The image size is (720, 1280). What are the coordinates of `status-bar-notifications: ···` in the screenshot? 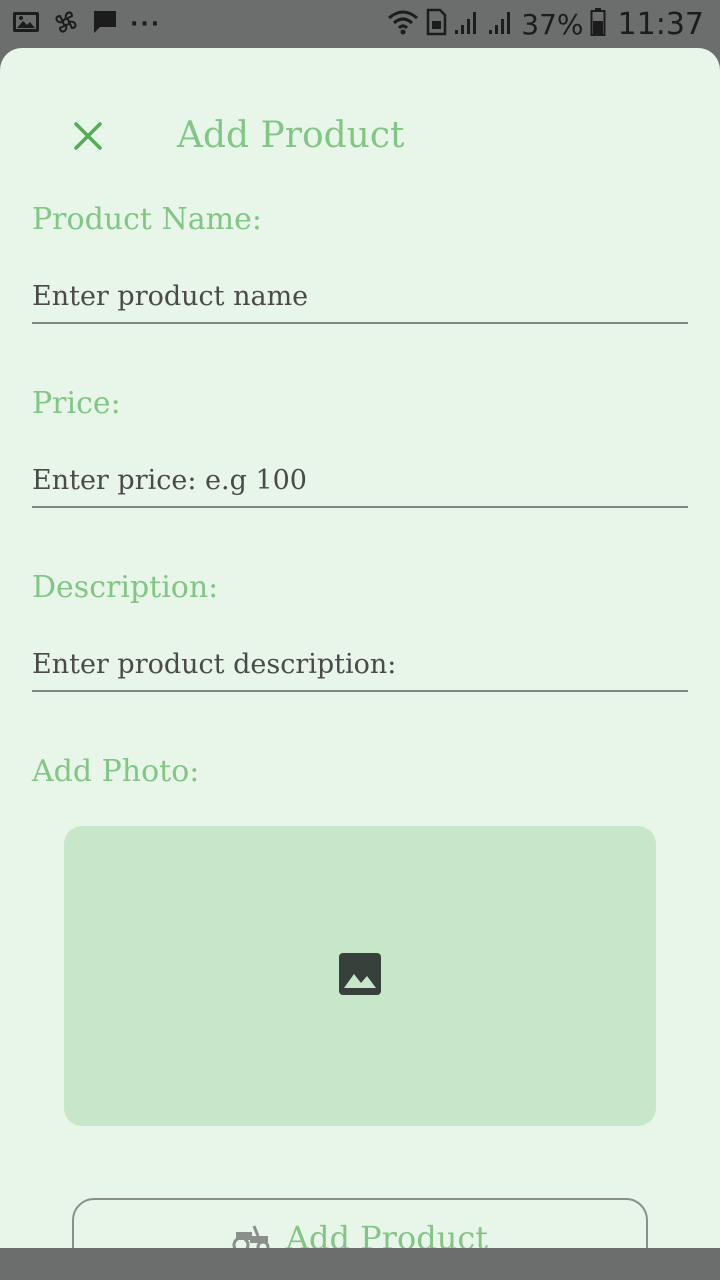 It's located at (86, 24).